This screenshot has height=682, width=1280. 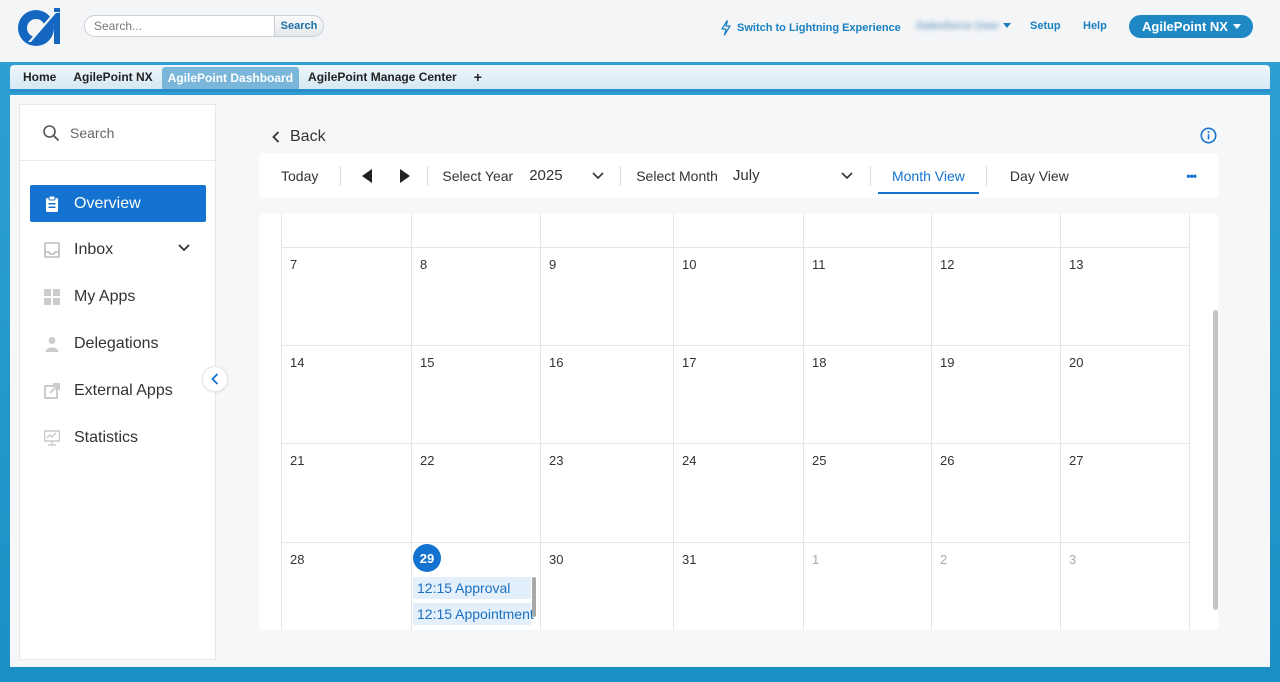 I want to click on tab-agilepoint-nx: AgilePoint NX, so click(x=112, y=77).